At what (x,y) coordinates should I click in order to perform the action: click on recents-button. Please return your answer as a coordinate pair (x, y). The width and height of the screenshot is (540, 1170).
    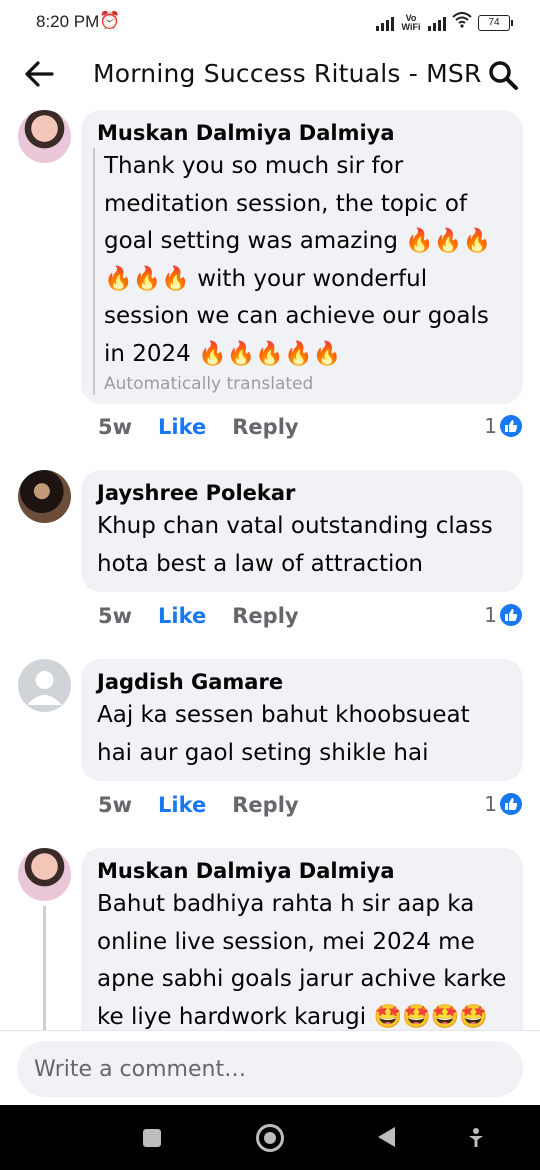
    Looking at the image, I should click on (152, 1138).